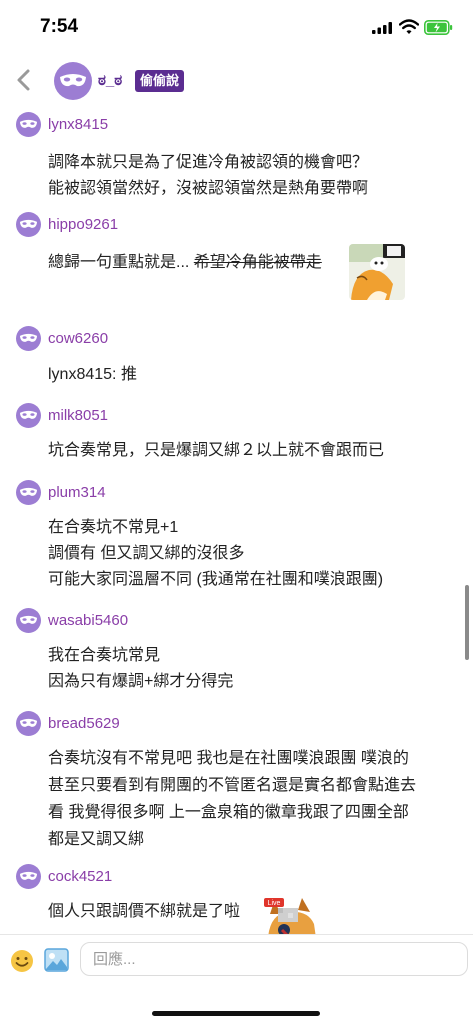  Describe the element at coordinates (382, 28) in the screenshot. I see `signal-icon` at that location.